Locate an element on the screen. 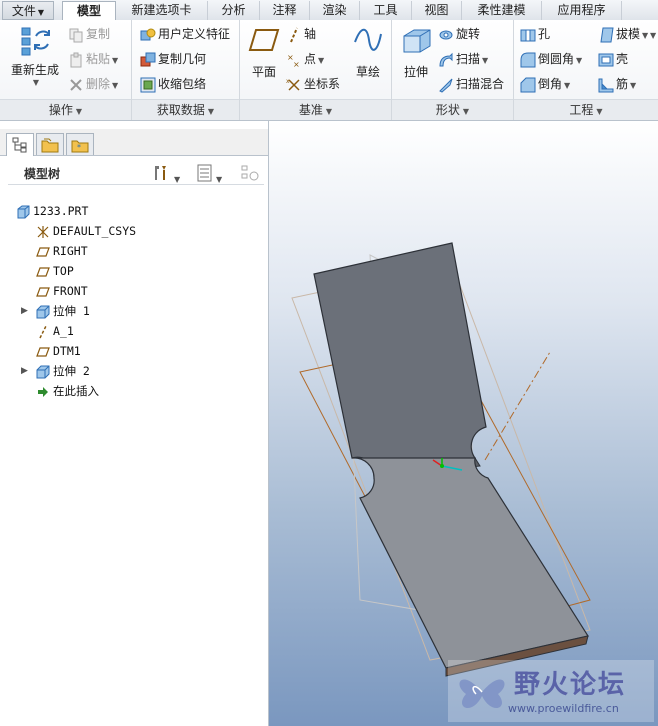  tab-view: 视图 is located at coordinates (437, 10).